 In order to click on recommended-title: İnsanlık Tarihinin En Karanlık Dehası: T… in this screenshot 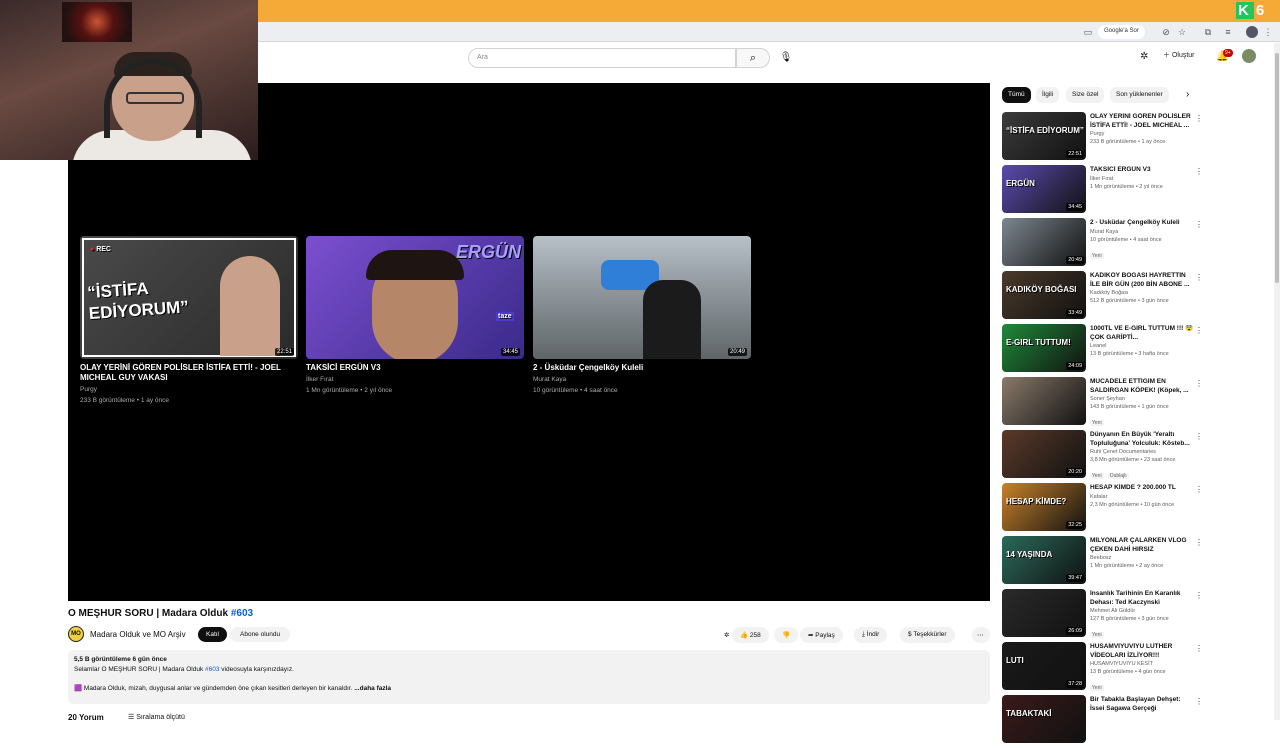, I will do `click(1142, 598)`.